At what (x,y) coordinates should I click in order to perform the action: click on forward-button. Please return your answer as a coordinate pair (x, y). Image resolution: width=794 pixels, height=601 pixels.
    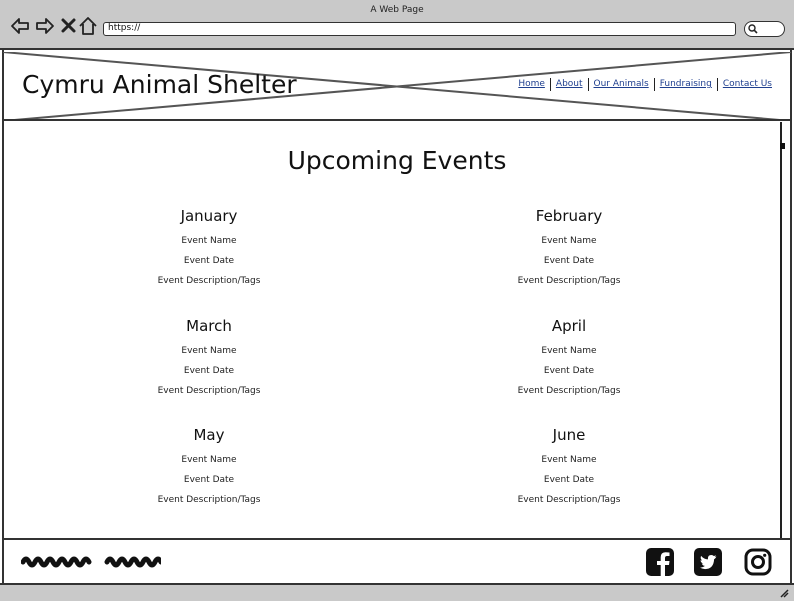
    Looking at the image, I should click on (45, 26).